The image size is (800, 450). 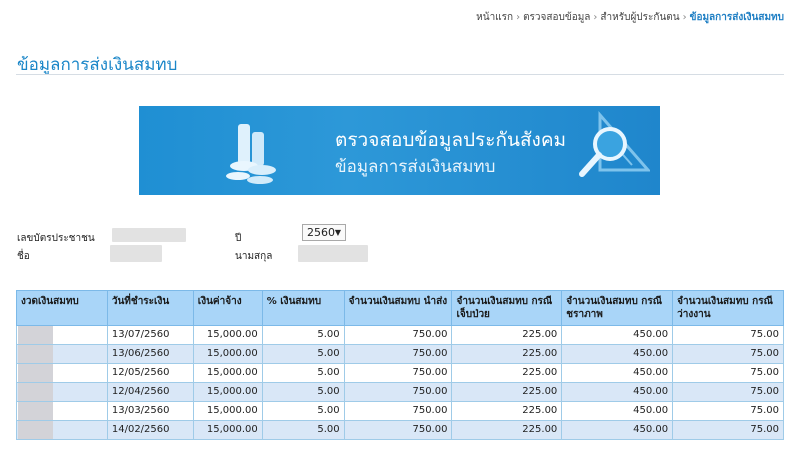 What do you see at coordinates (736, 17) in the screenshot?
I see `breadcrumb-current: ข้อมูลการส่งเงินสมทบ` at bounding box center [736, 17].